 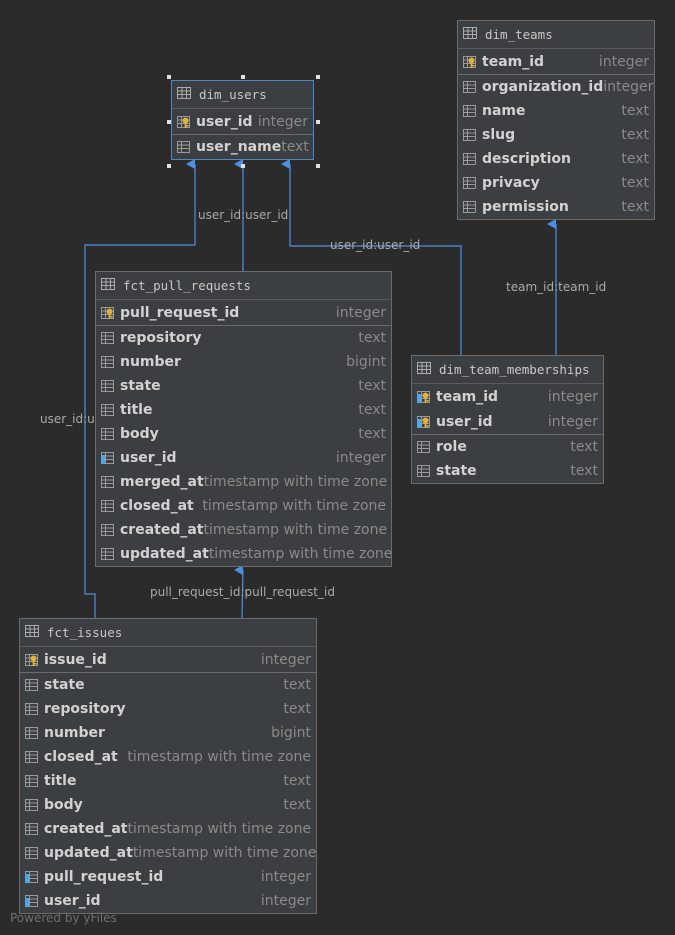 I want to click on column-name: user_id, so click(x=148, y=458).